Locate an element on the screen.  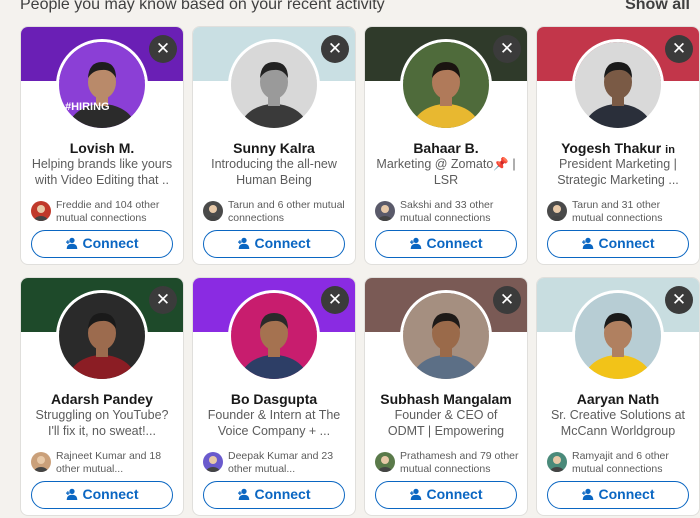
person-name: Bo Dasgupta is located at coordinates (274, 399).